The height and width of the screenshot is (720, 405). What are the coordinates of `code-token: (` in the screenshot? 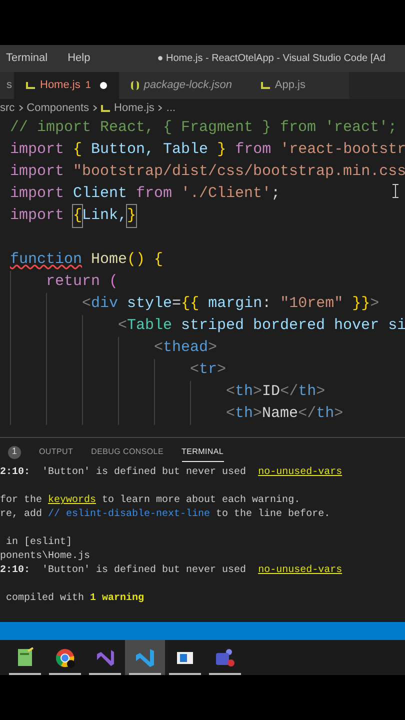 It's located at (113, 282).